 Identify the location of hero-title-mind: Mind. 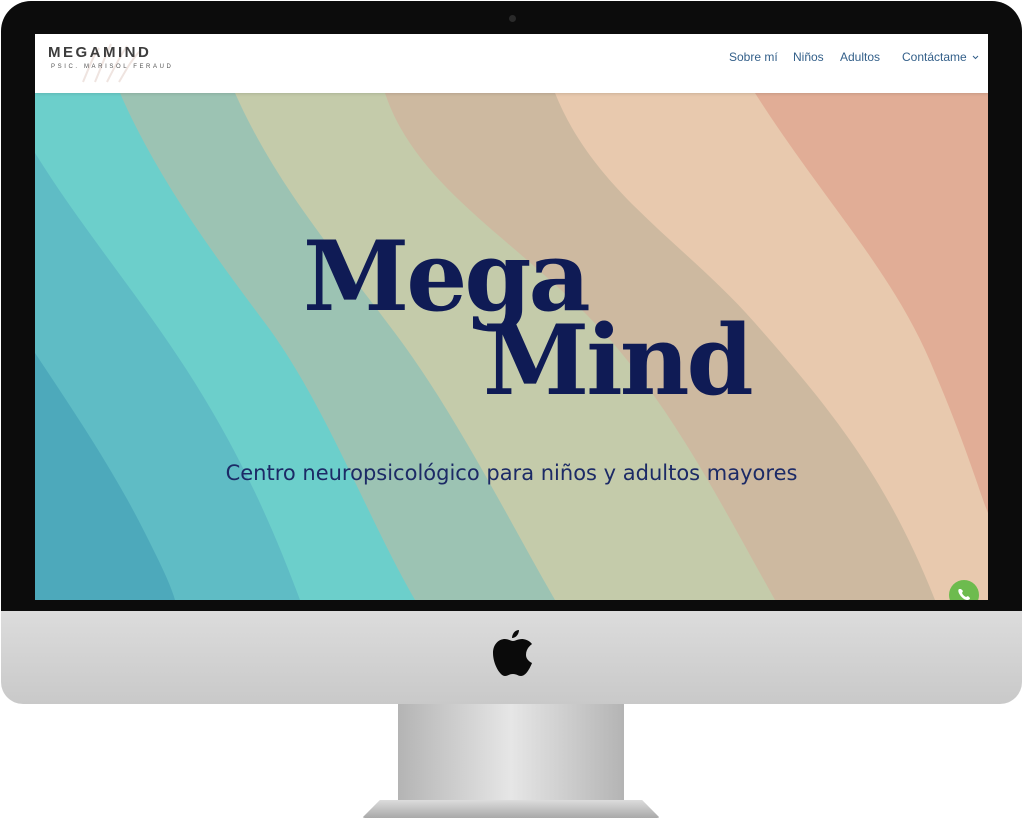
(618, 360).